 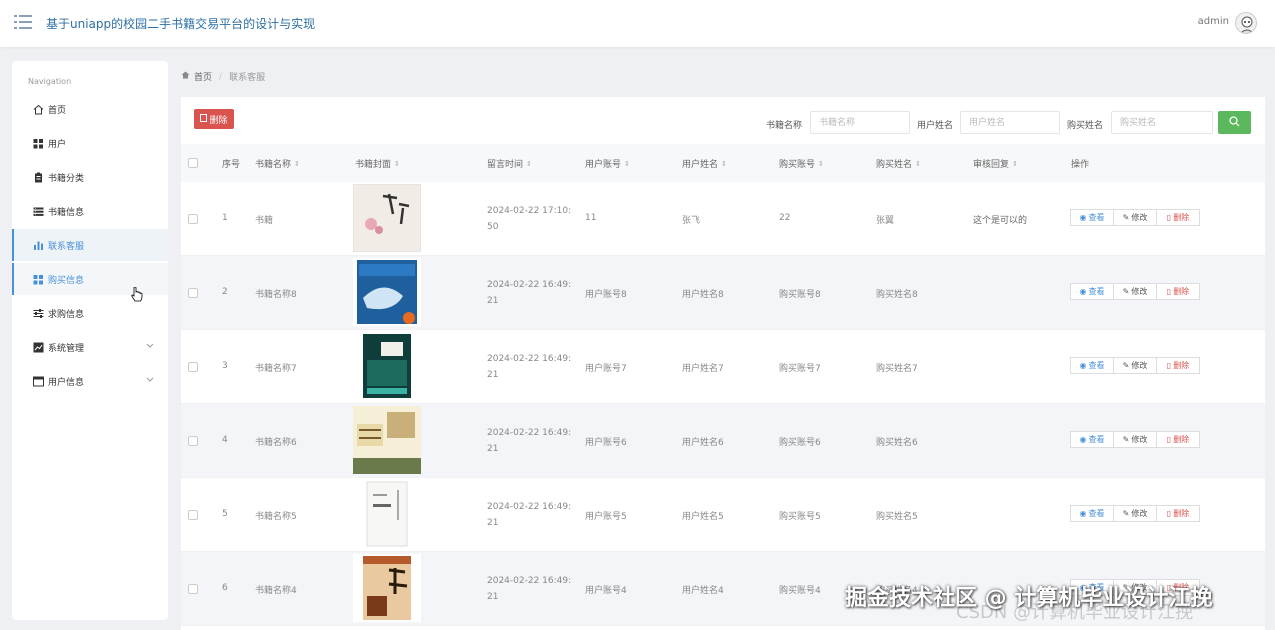 I want to click on book-name-search-input, so click(x=860, y=122).